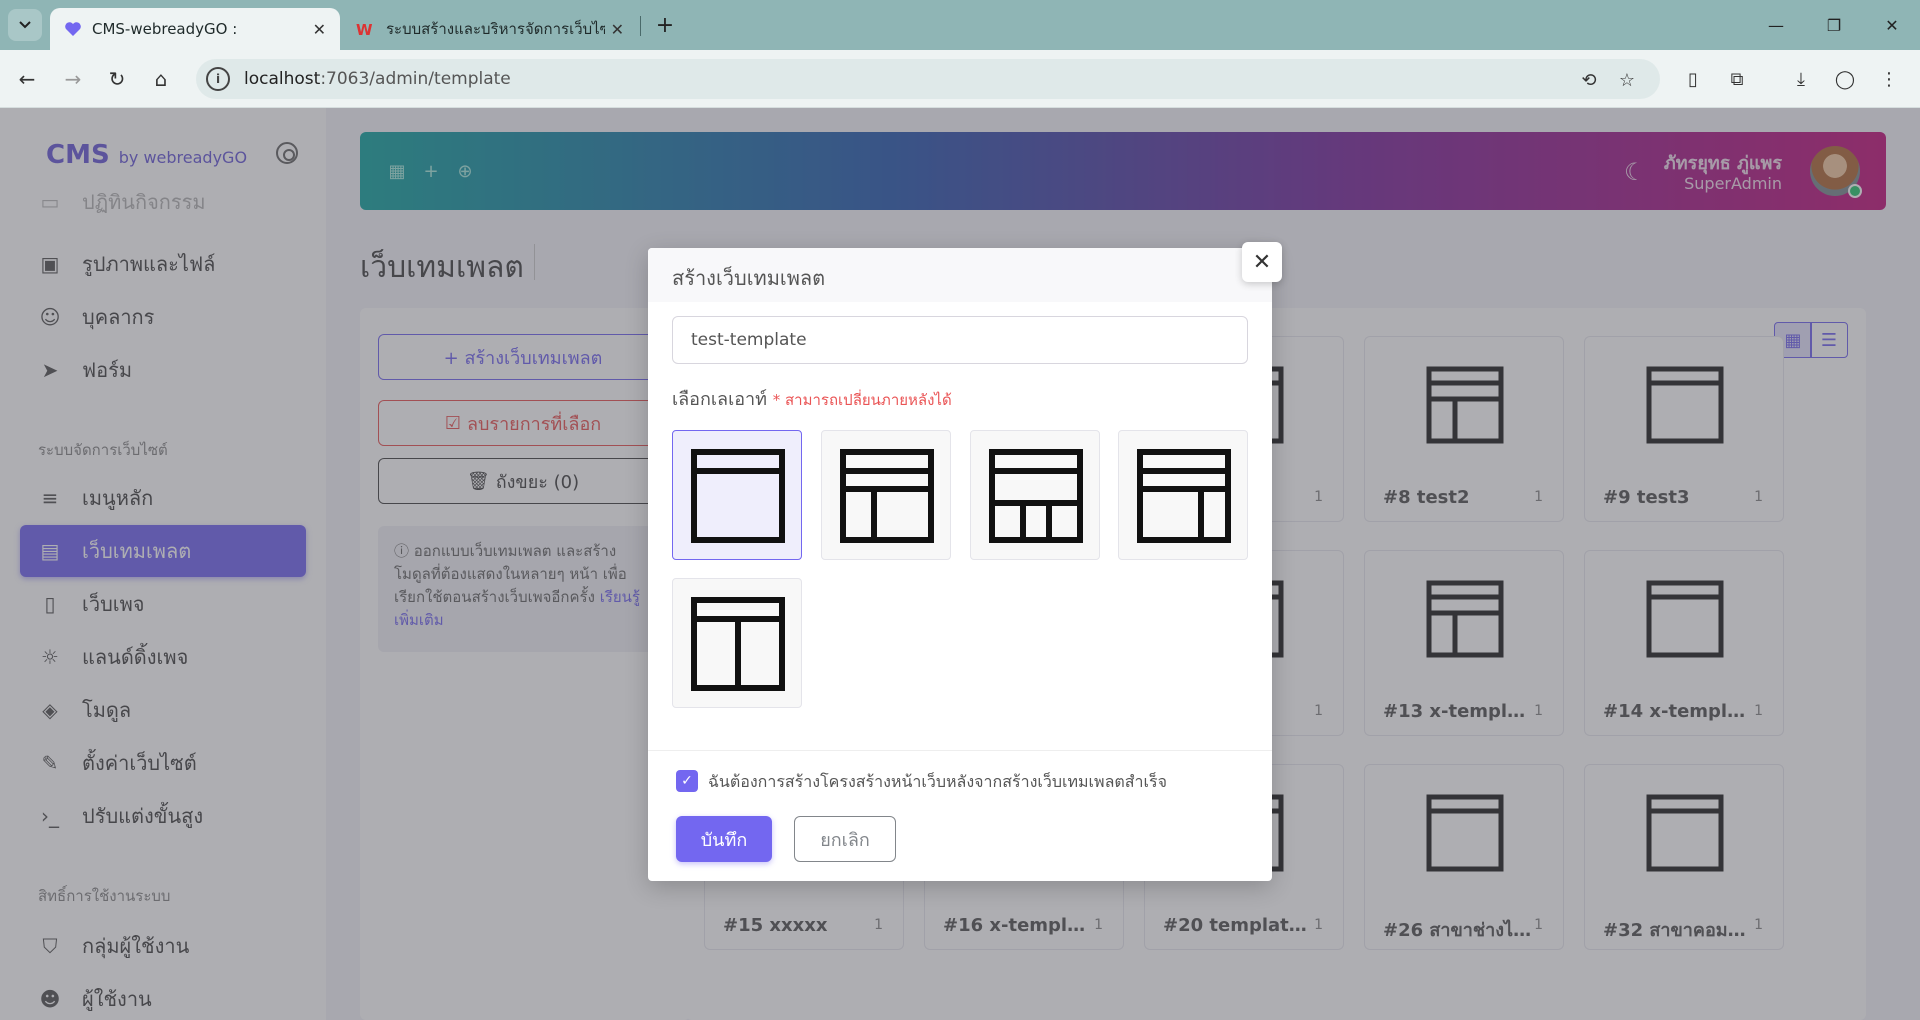 This screenshot has width=1920, height=1020. Describe the element at coordinates (1262, 262) in the screenshot. I see `modal-close-icon: ✕` at that location.